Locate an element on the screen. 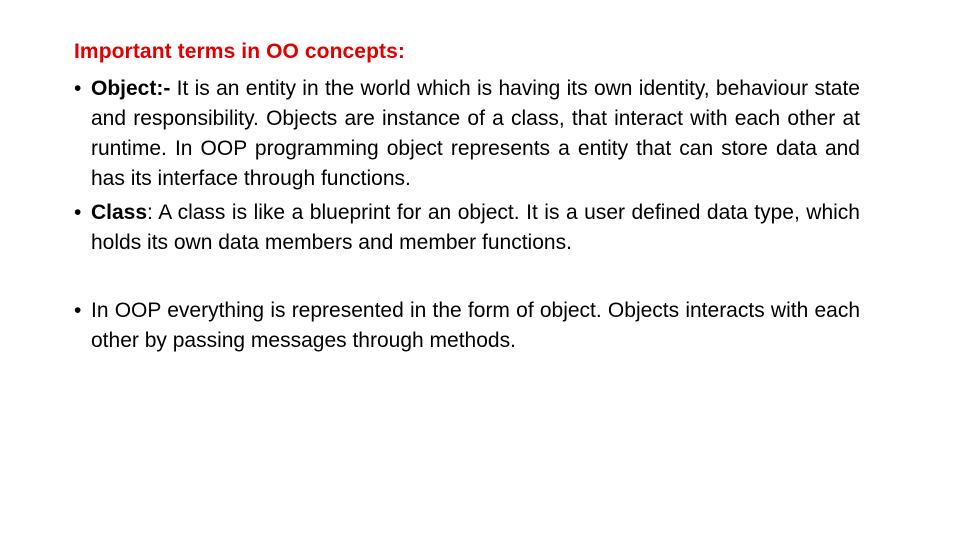 The height and width of the screenshot is (540, 960). term-object: Object:- is located at coordinates (131, 88).